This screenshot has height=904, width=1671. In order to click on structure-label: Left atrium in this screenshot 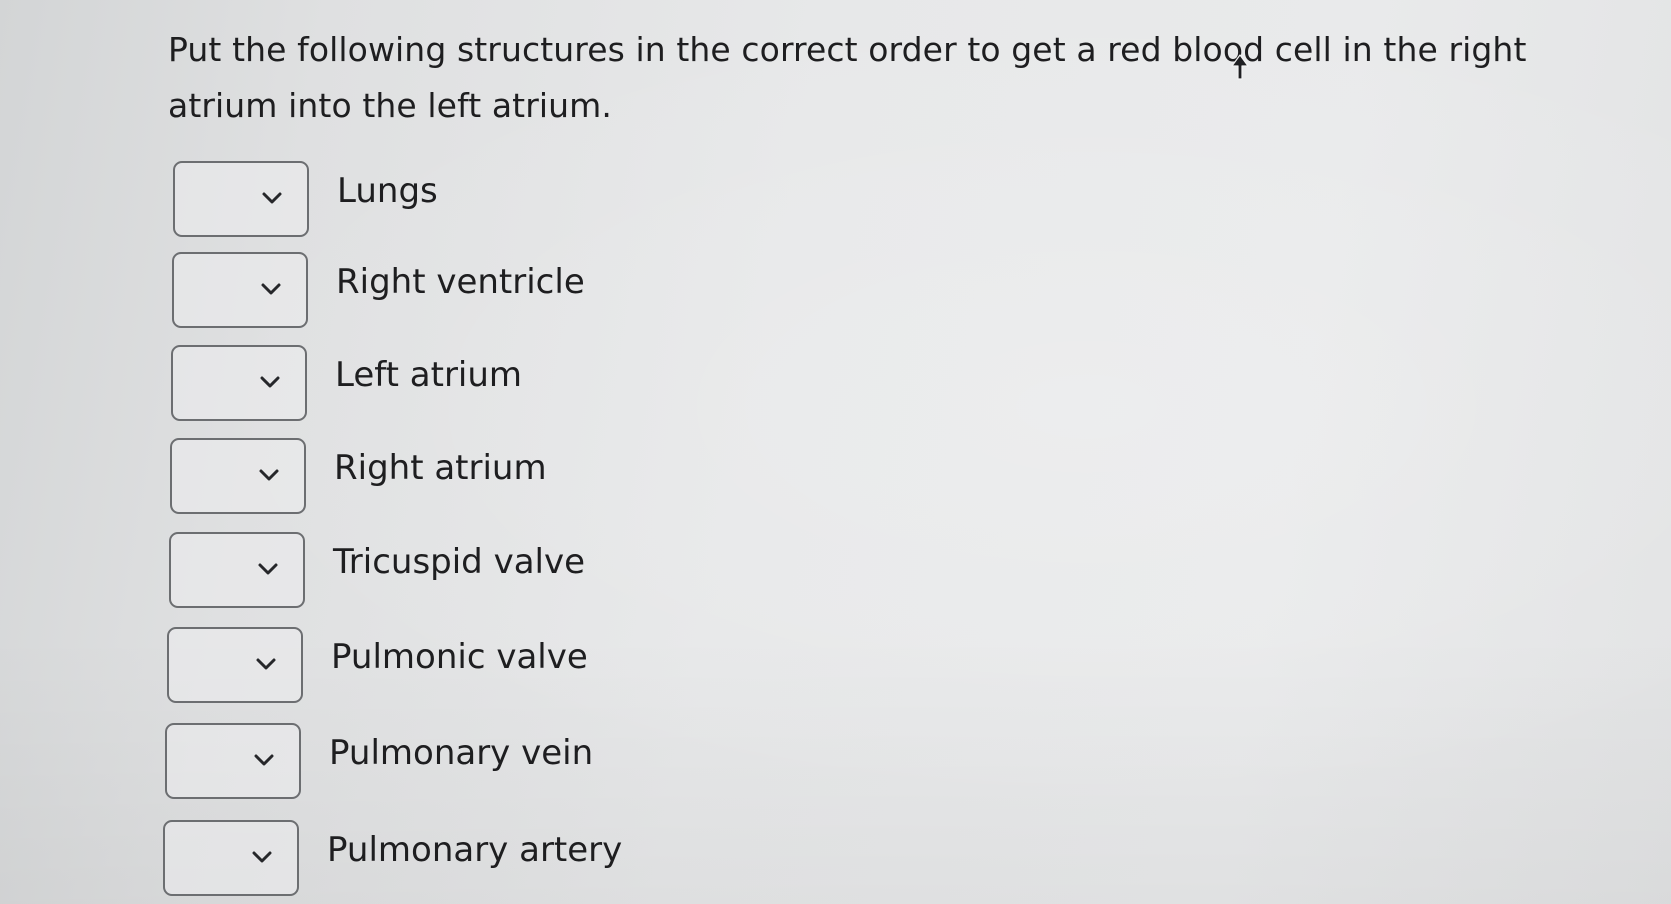, I will do `click(429, 375)`.